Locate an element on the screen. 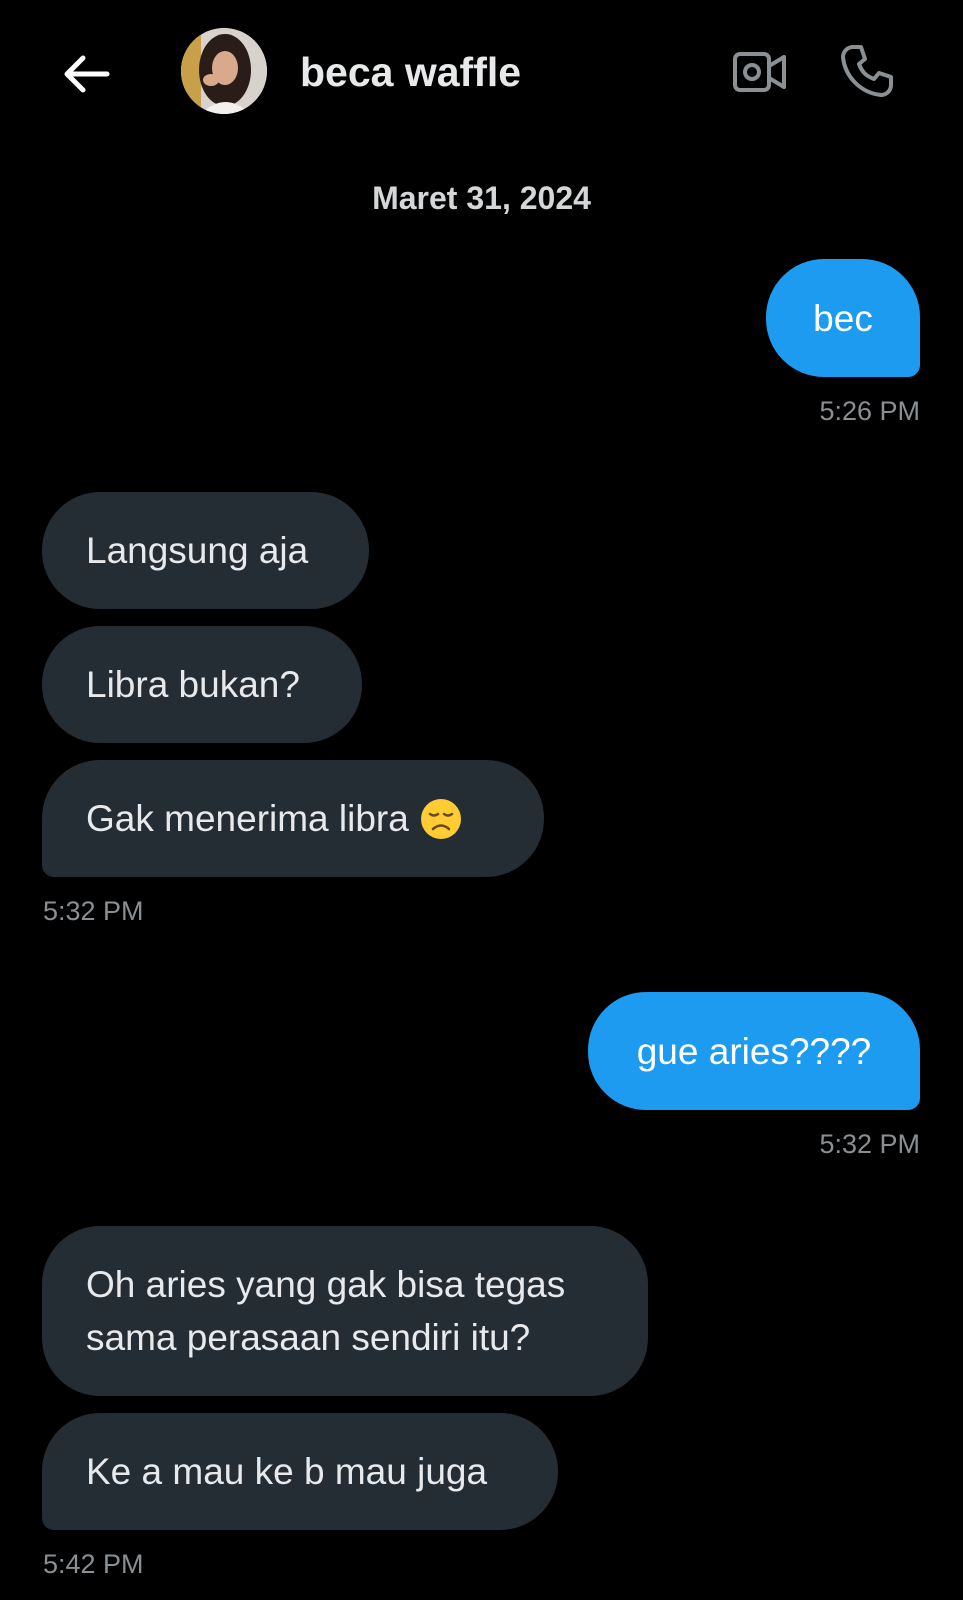  message-bubble-incoming: Gak menerima libra is located at coordinates (293, 818).